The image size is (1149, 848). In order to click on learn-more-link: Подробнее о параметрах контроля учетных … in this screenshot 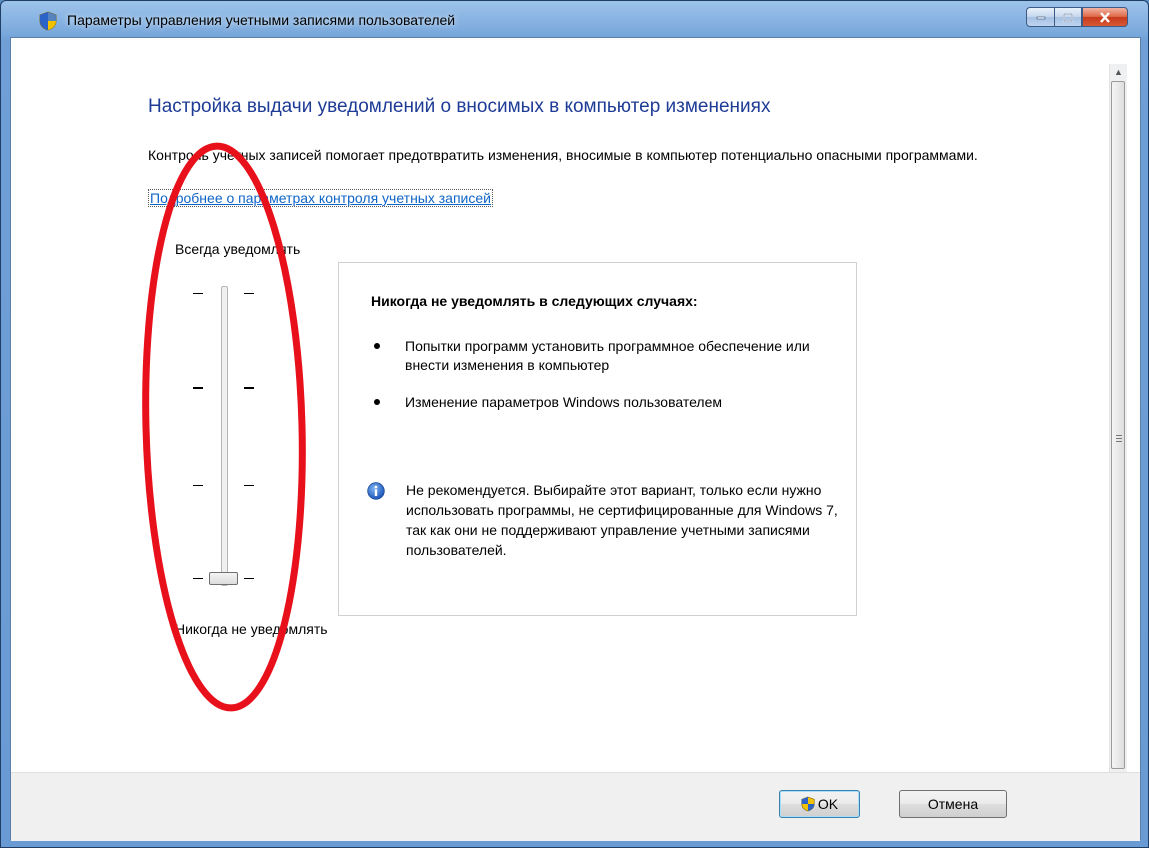, I will do `click(320, 198)`.